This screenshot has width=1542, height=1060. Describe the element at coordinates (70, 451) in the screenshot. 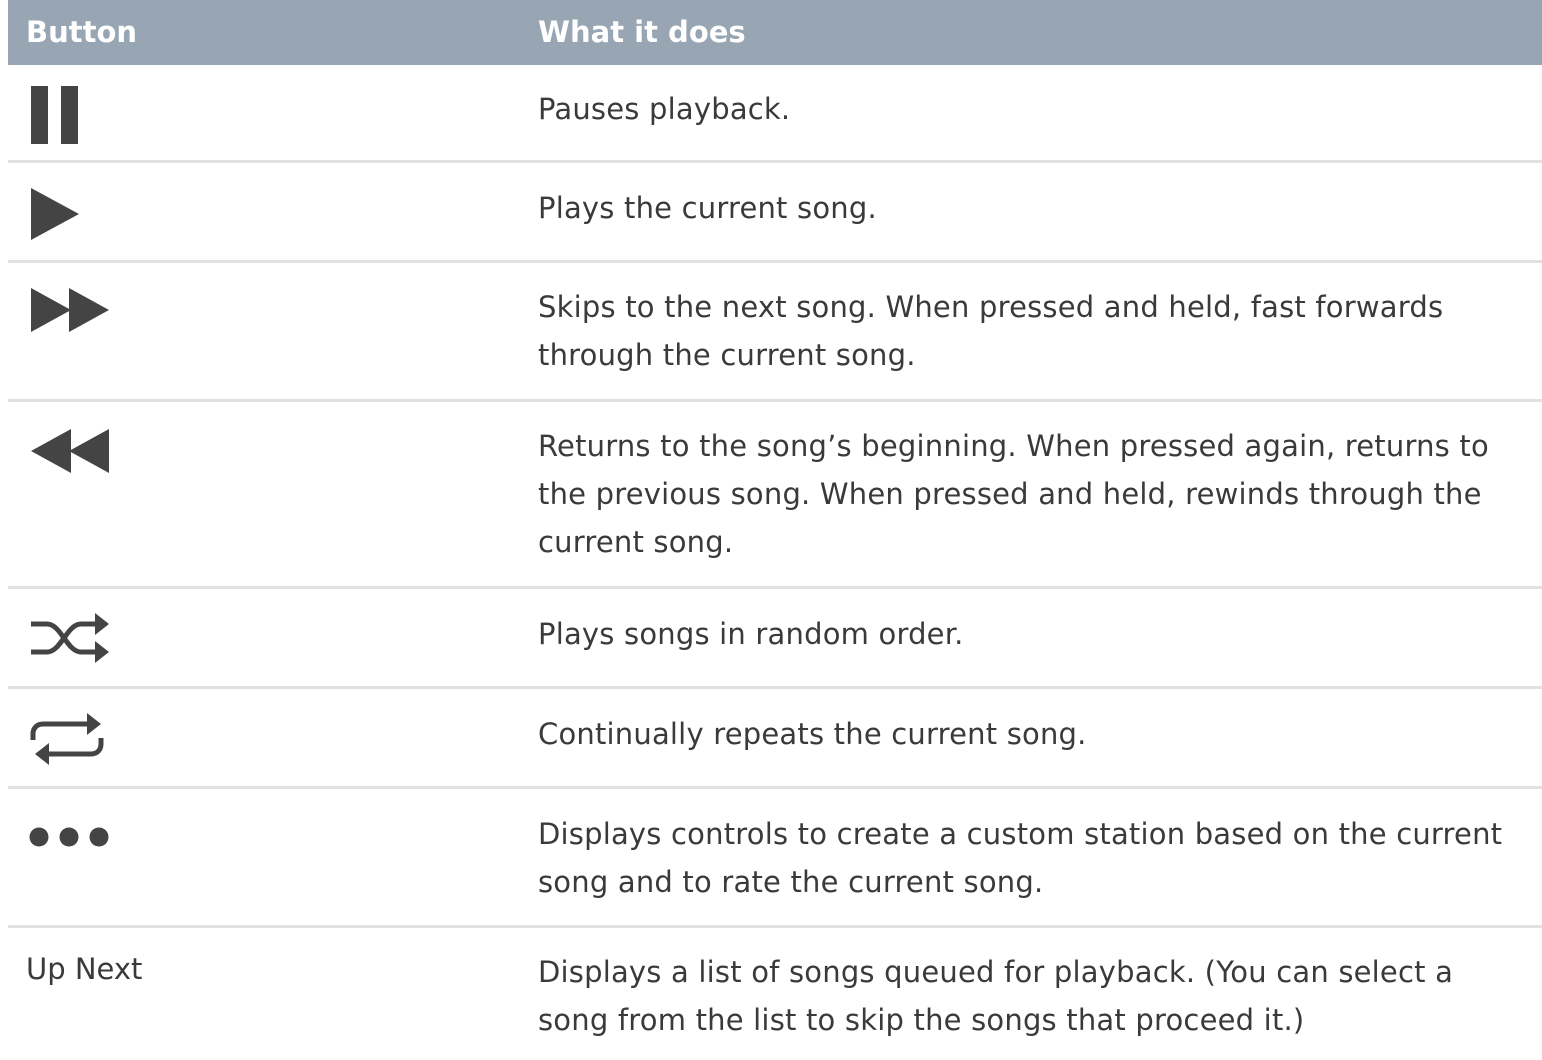

I see `rewind-icon` at that location.